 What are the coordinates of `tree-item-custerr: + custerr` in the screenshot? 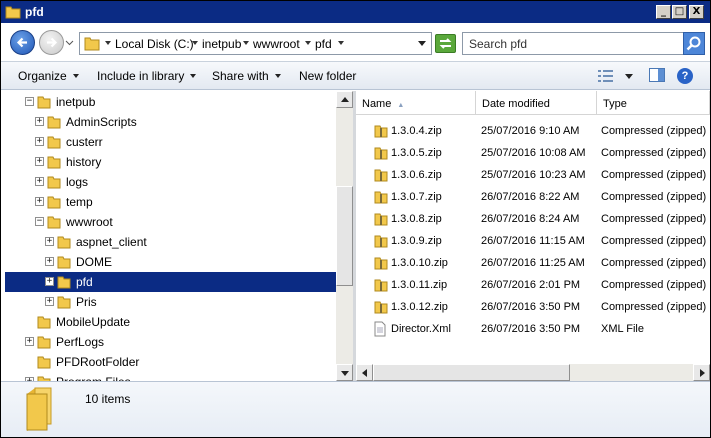 It's located at (170, 142).